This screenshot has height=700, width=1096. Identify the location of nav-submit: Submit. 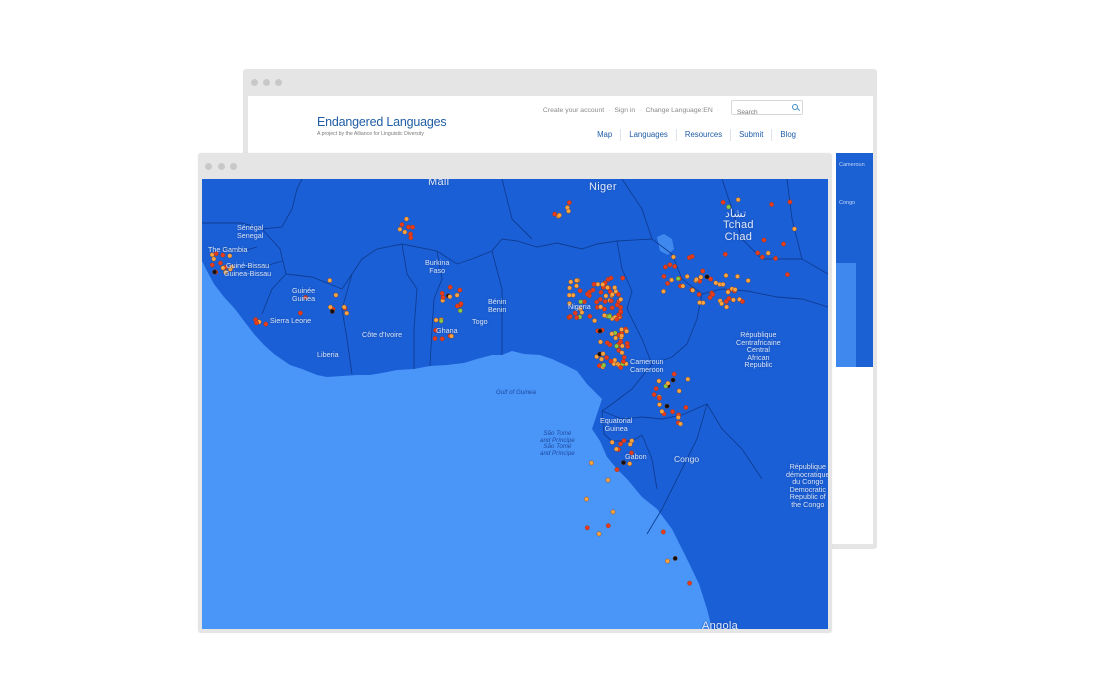
(750, 135).